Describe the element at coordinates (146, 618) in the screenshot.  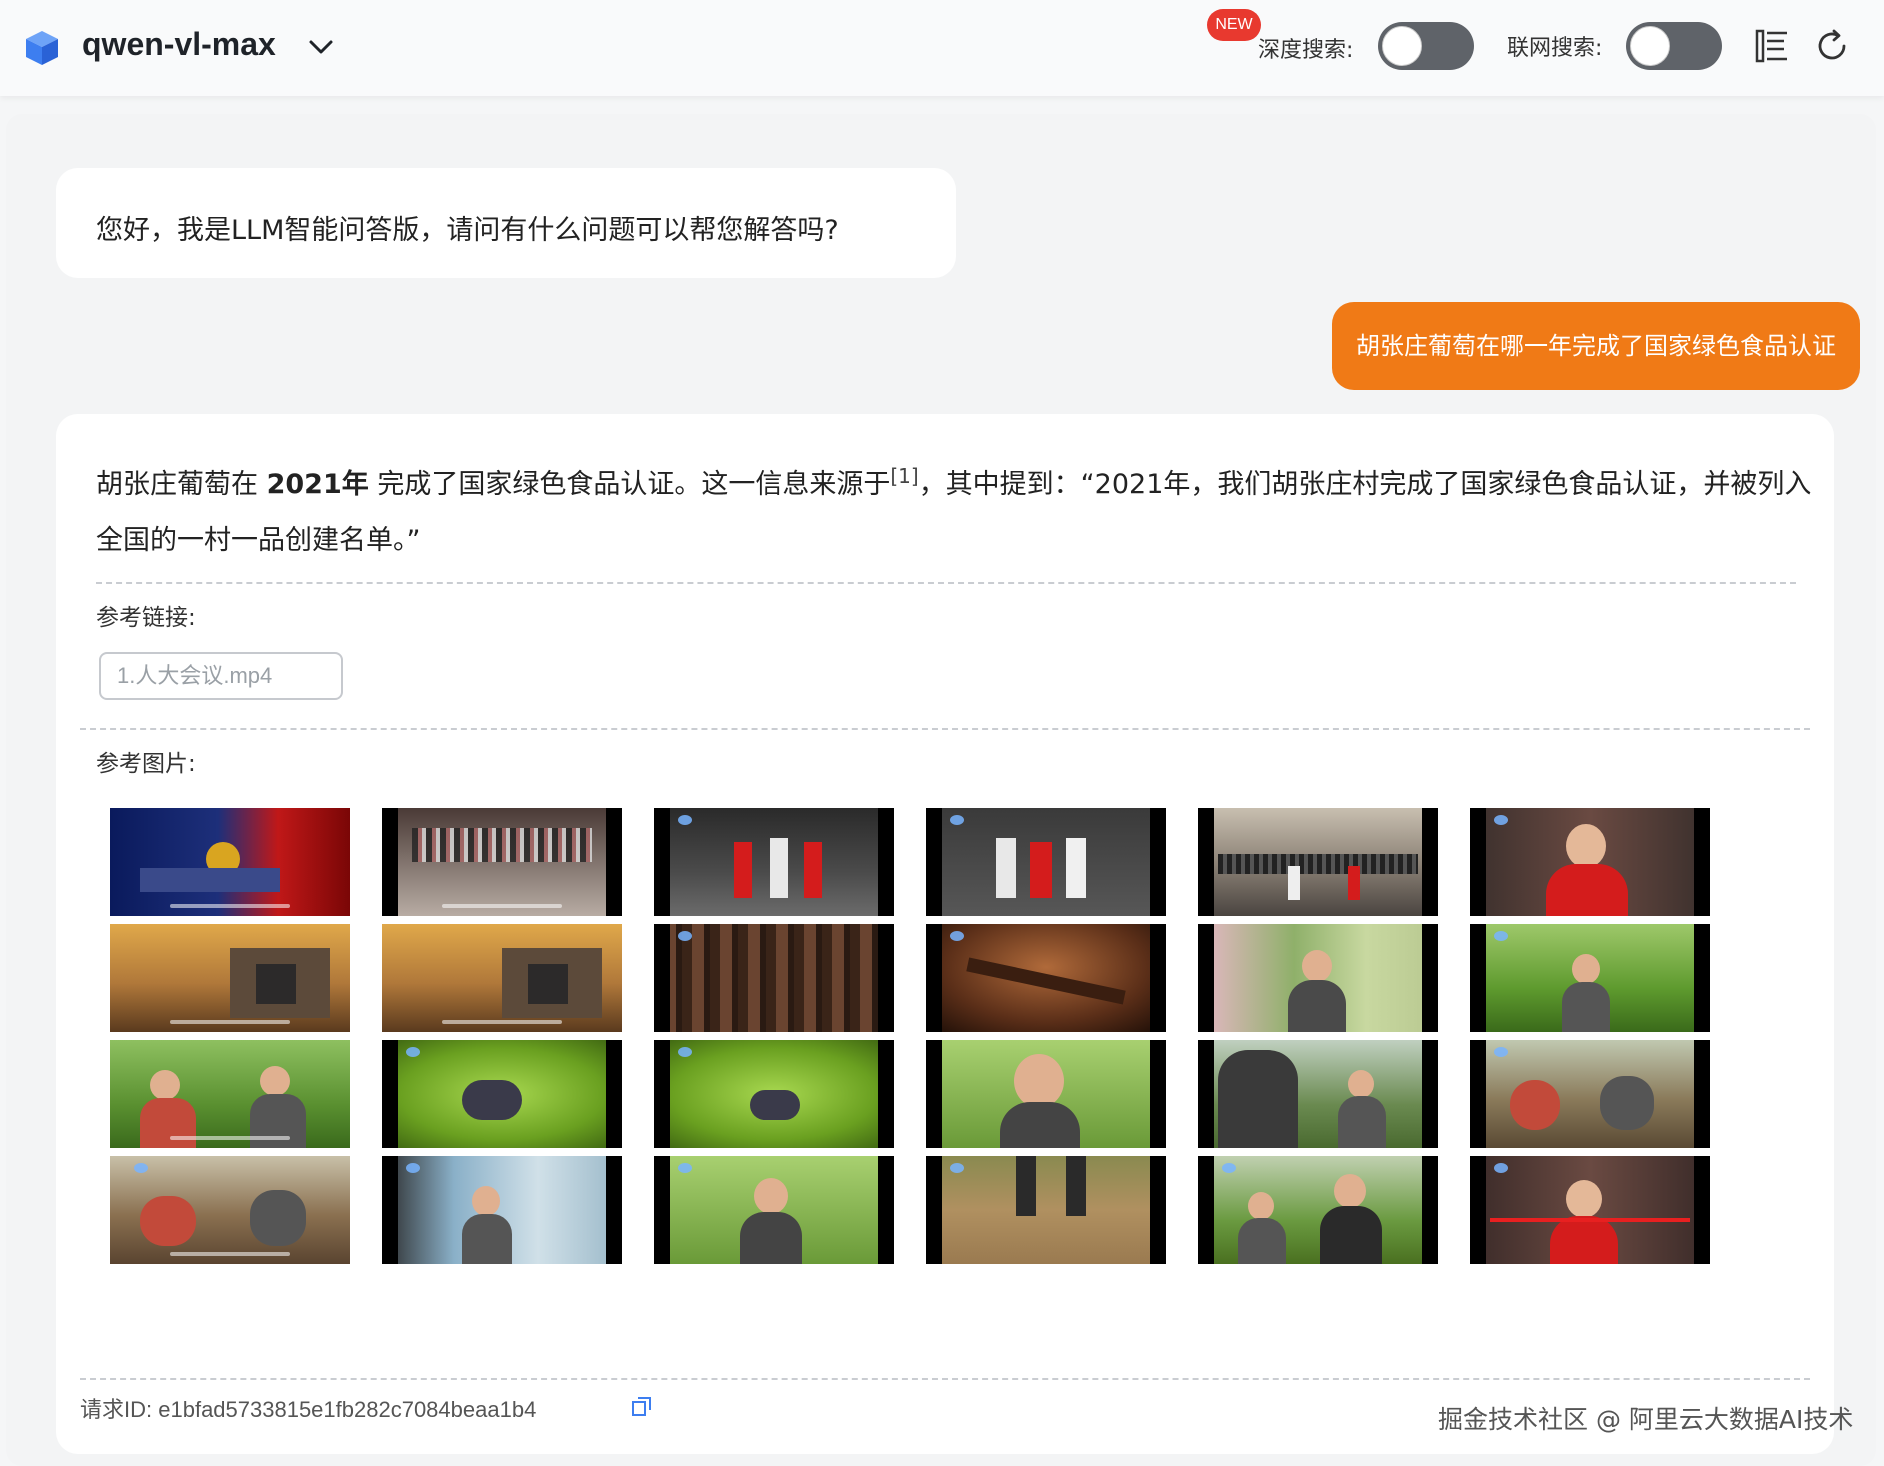
I see `ref-links-label: 参考链接:` at that location.